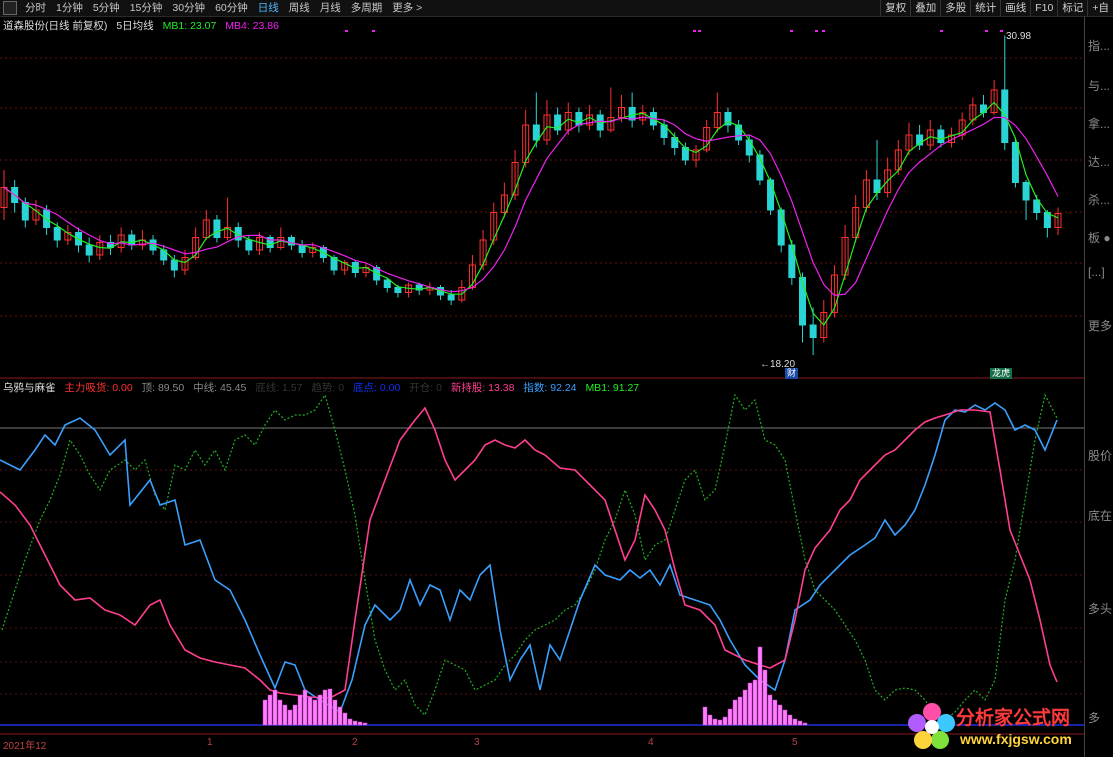 The image size is (1113, 757). I want to click on holder-value: 新持股: 13.38, so click(482, 388).